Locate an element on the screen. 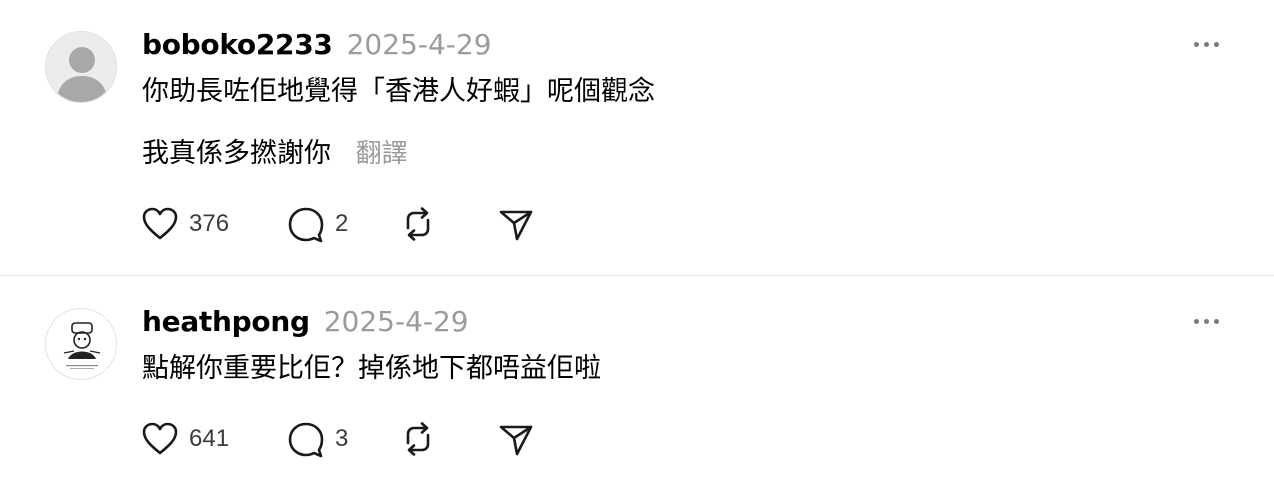  post-header: heathpong 2025-4-29 is located at coordinates (305, 322).